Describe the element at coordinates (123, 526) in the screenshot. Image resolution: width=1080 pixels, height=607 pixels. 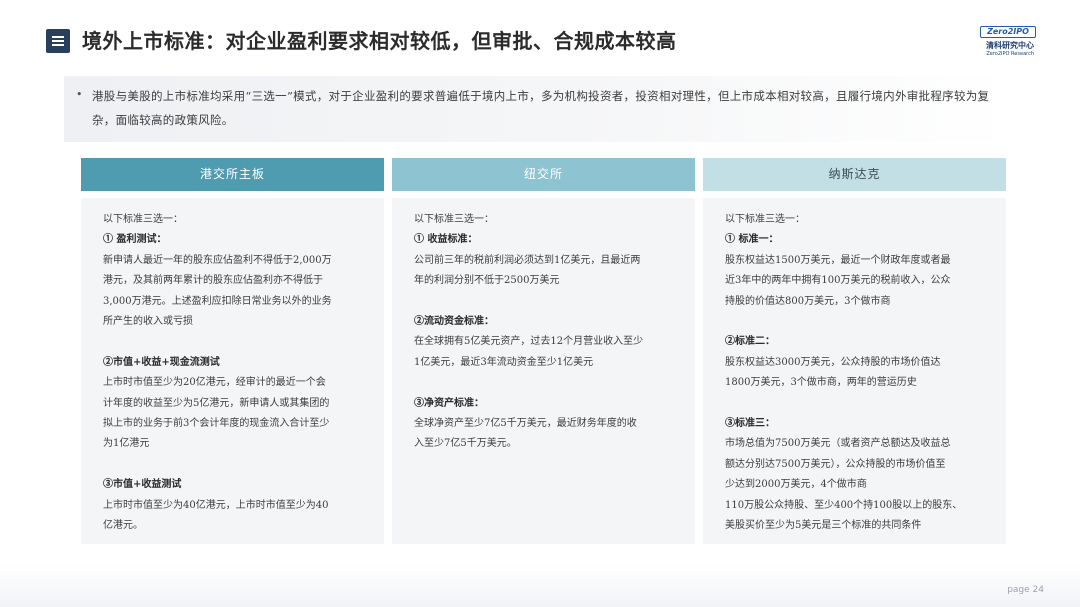
I see `criteria-text: 亿港元。` at that location.